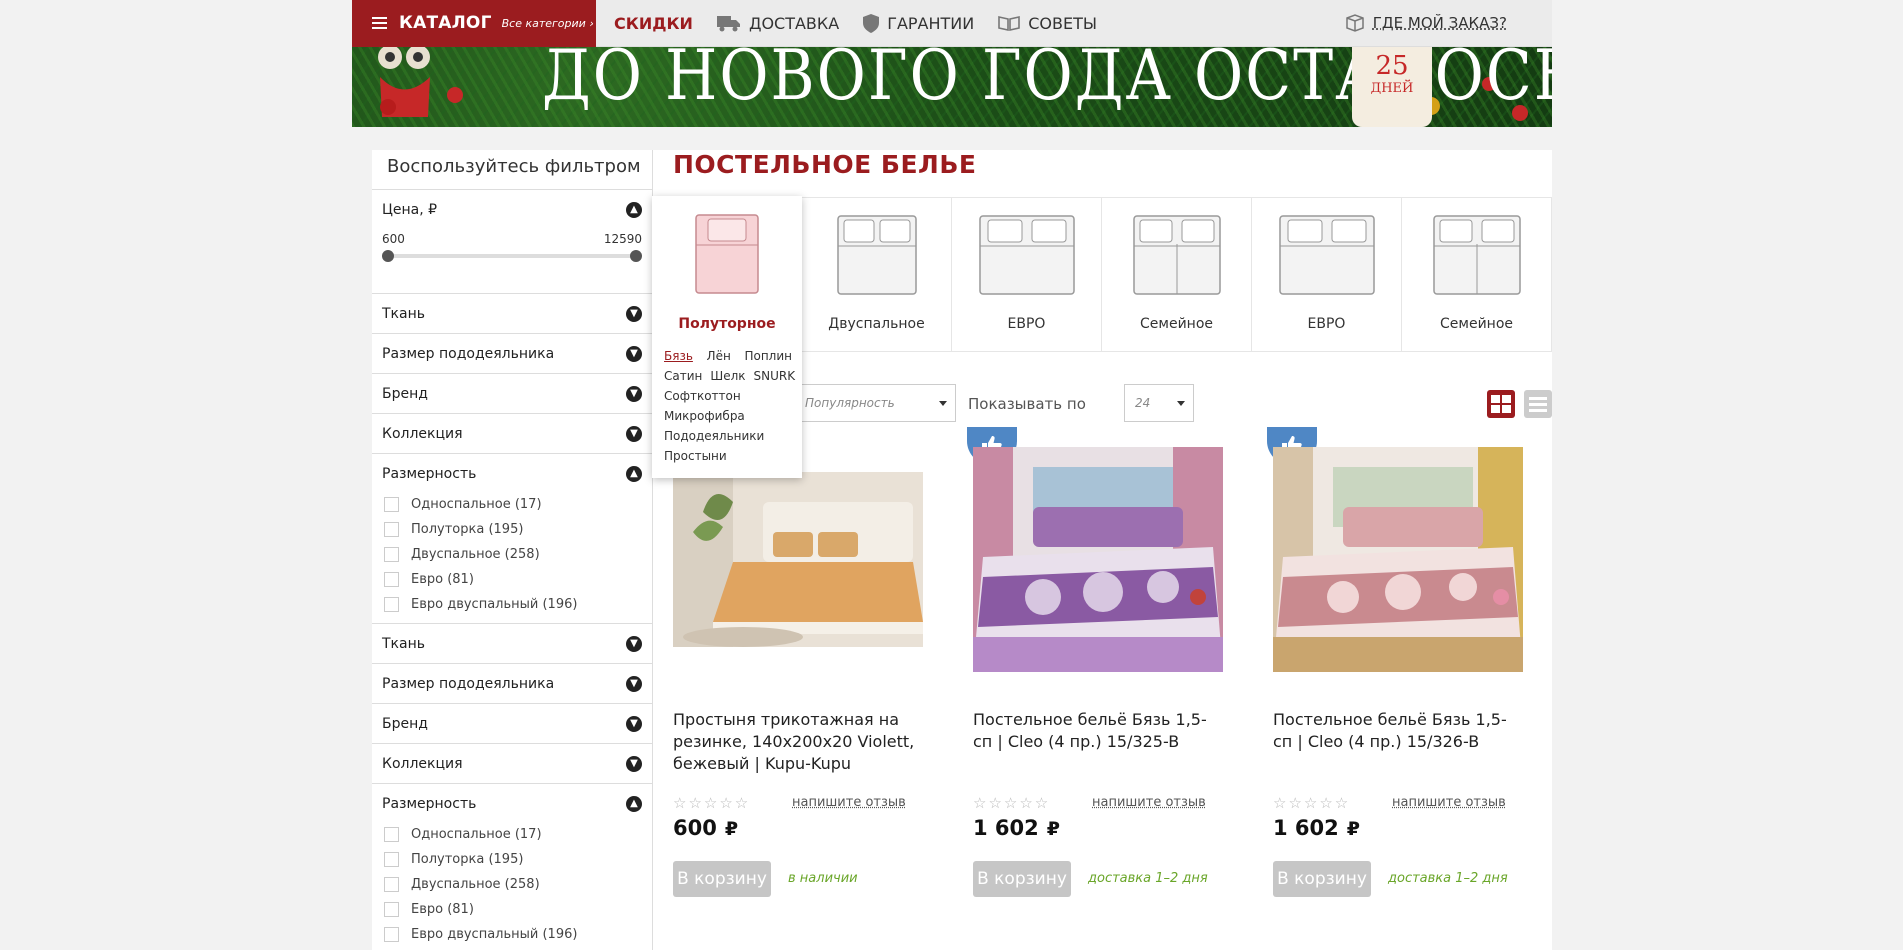 The height and width of the screenshot is (950, 1903). What do you see at coordinates (1327, 274) in the screenshot?
I see `size-tab-euro-2: ЕВРО` at bounding box center [1327, 274].